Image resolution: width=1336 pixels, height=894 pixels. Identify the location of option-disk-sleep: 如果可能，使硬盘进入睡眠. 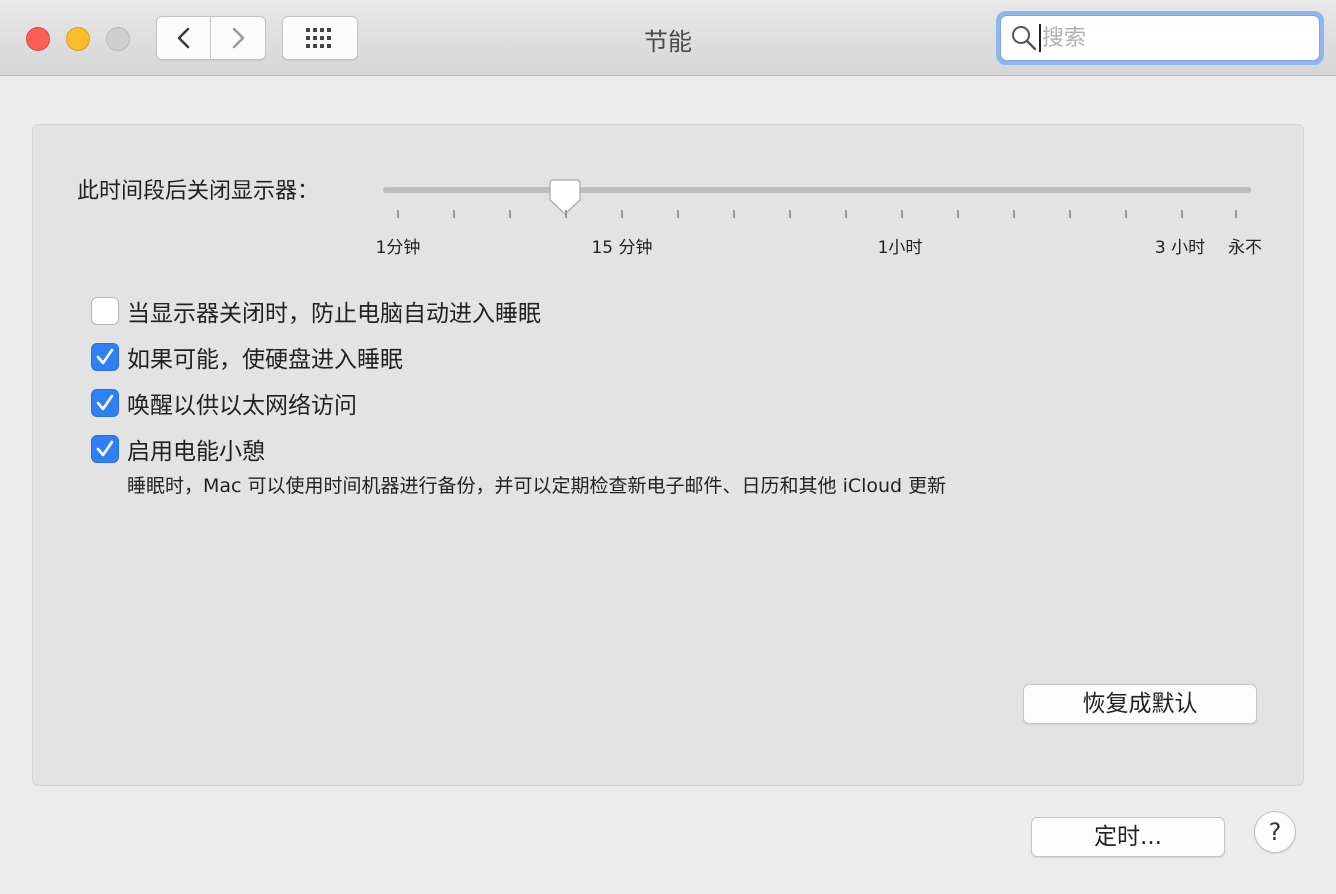
(247, 357).